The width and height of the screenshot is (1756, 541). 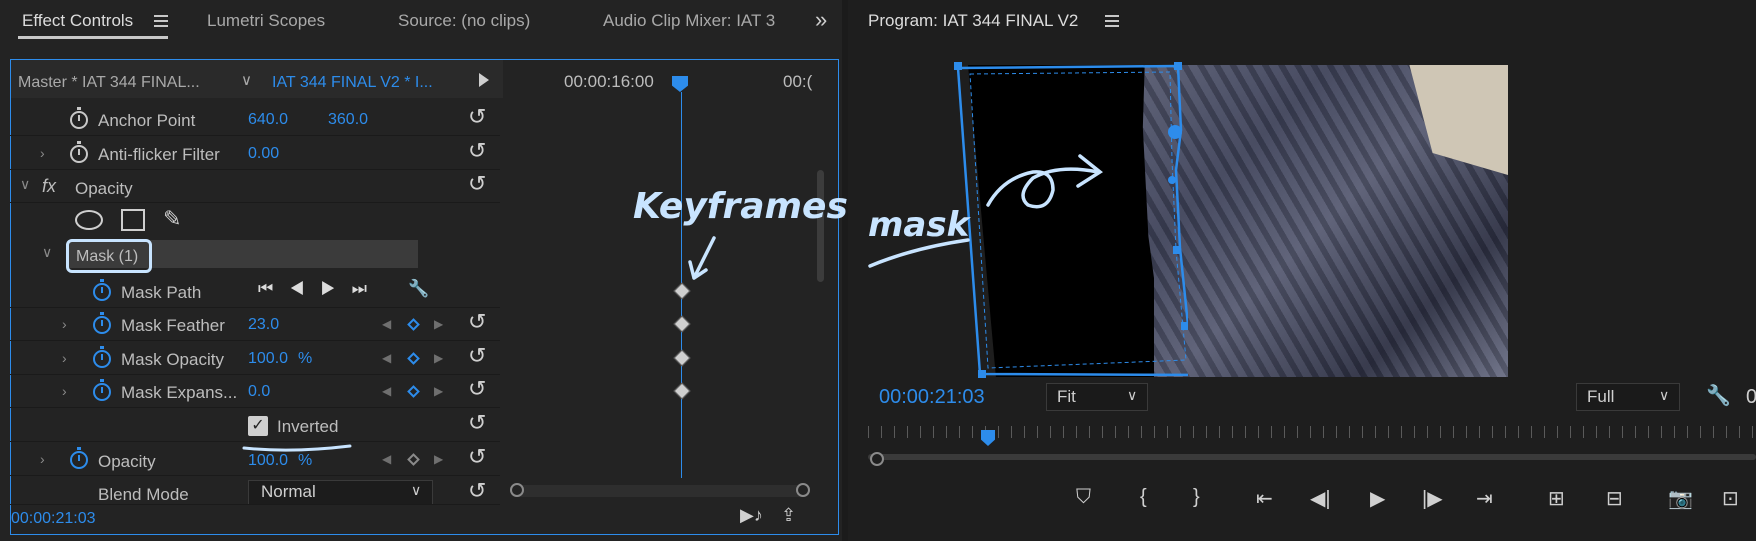 I want to click on fx-icon: fx, so click(x=49, y=186).